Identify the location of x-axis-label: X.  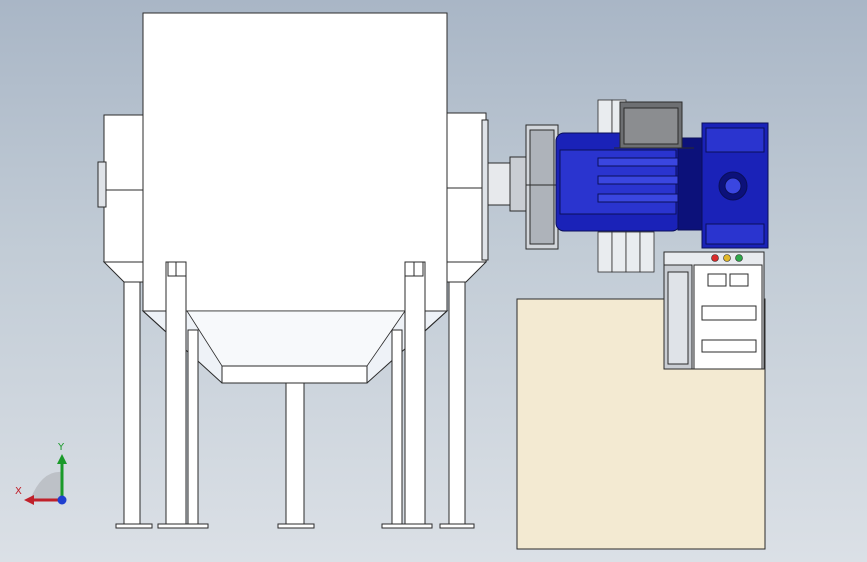
(18, 491).